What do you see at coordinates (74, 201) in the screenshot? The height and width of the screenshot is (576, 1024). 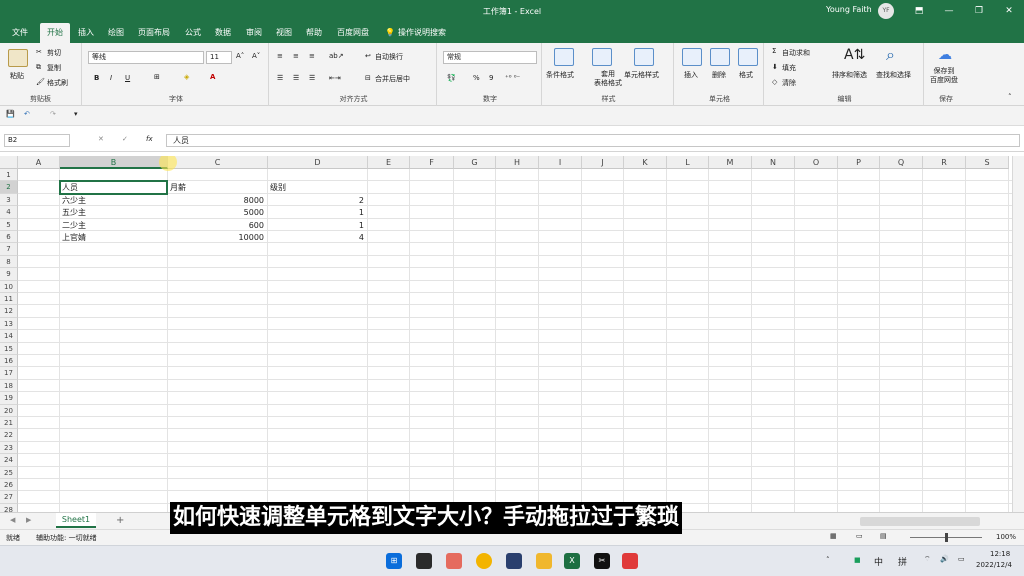 I see `data-cell: 六少主` at bounding box center [74, 201].